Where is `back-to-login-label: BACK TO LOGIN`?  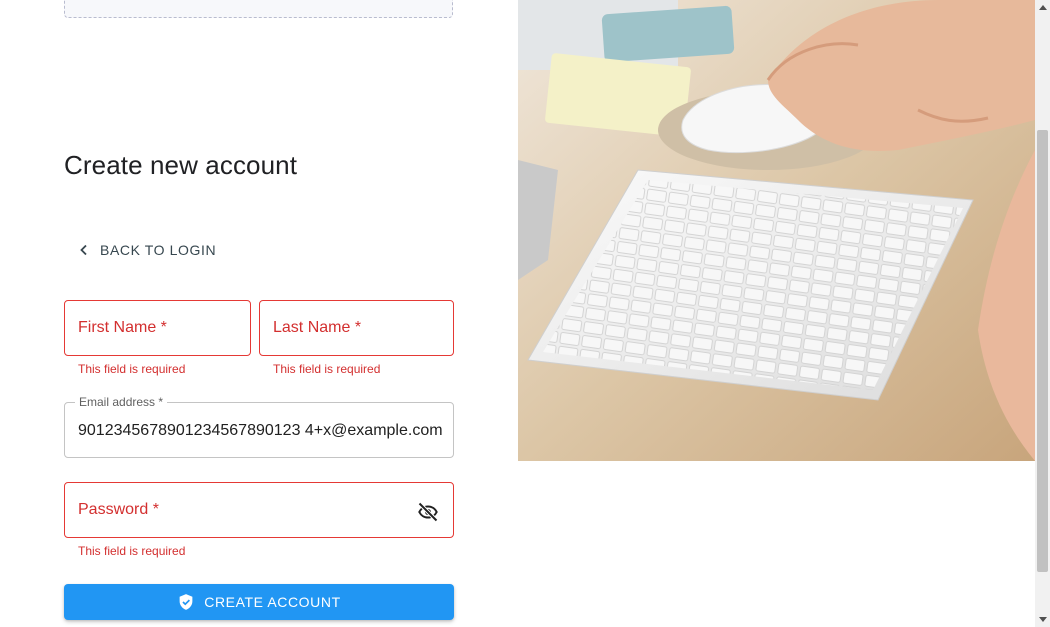 back-to-login-label: BACK TO LOGIN is located at coordinates (158, 250).